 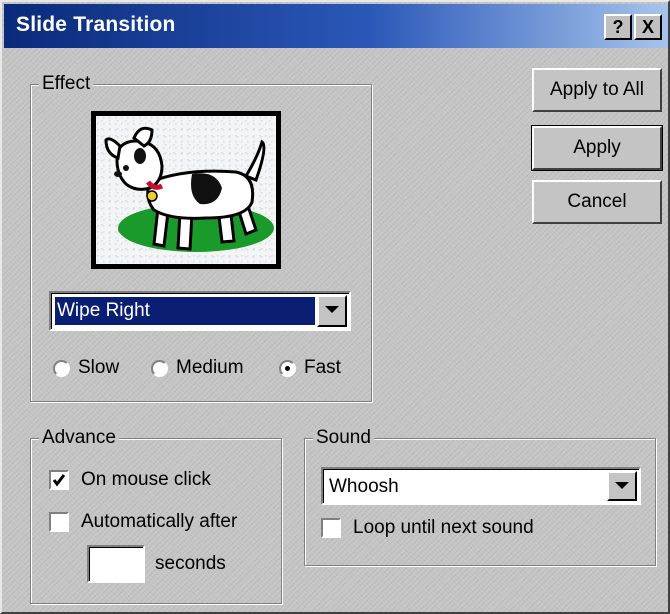 What do you see at coordinates (322, 367) in the screenshot?
I see `speed-fast-label: Fast` at bounding box center [322, 367].